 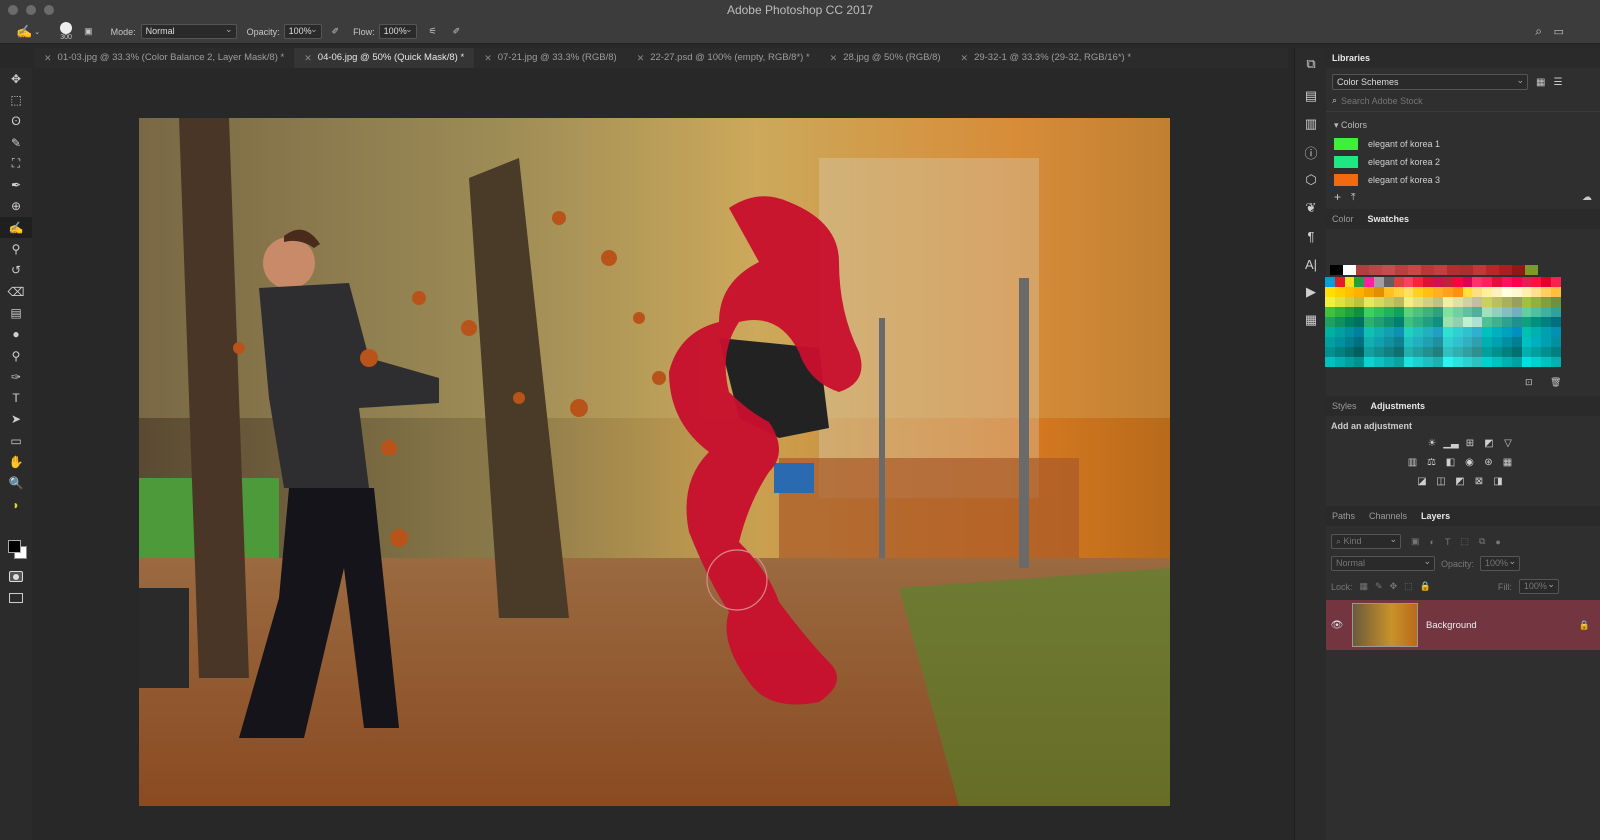 I want to click on actions-play-icon: ▶, so click(x=1311, y=292).